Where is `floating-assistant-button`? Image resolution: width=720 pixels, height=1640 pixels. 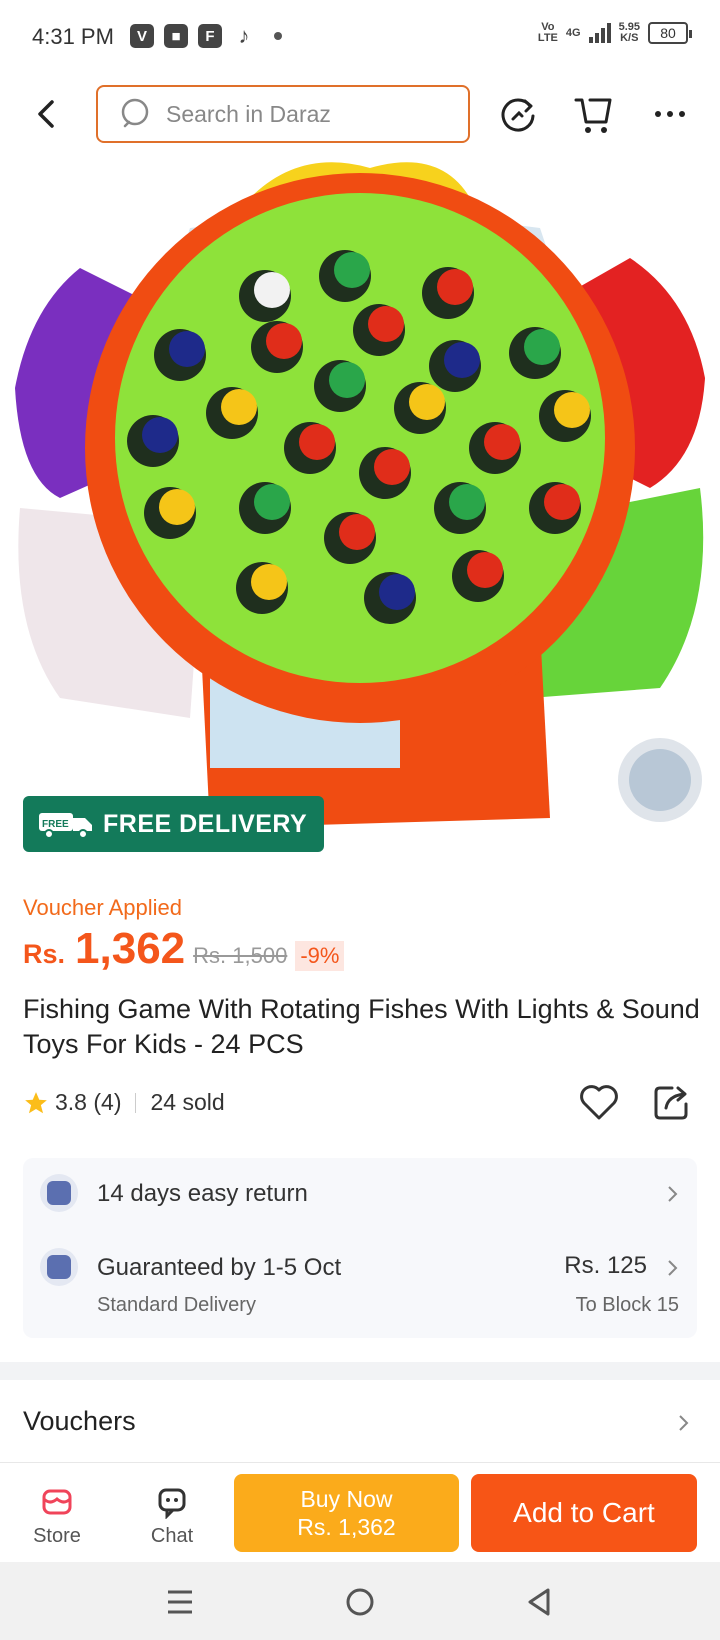 floating-assistant-button is located at coordinates (660, 780).